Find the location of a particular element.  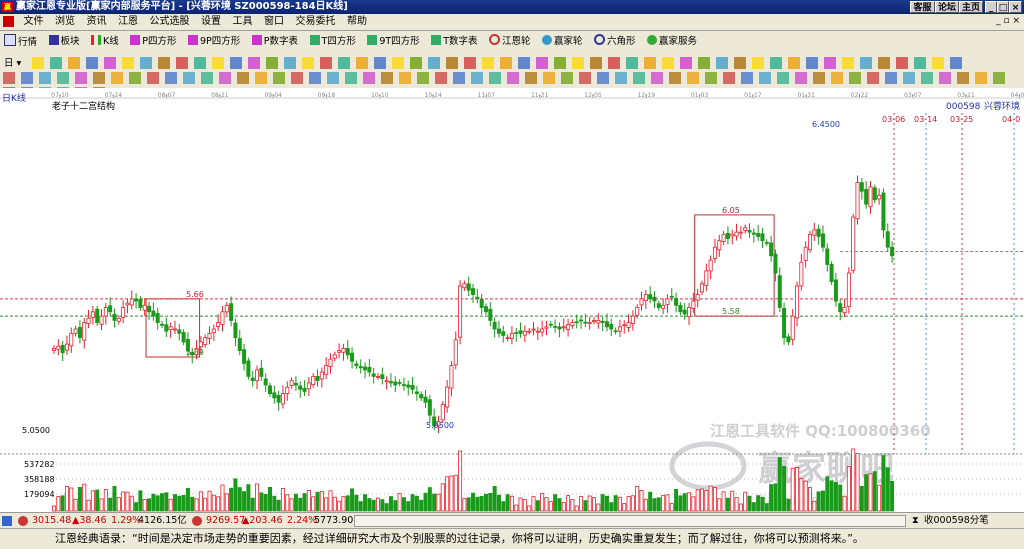

toolbar-hexagon-button: 六角形 is located at coordinates (615, 41).